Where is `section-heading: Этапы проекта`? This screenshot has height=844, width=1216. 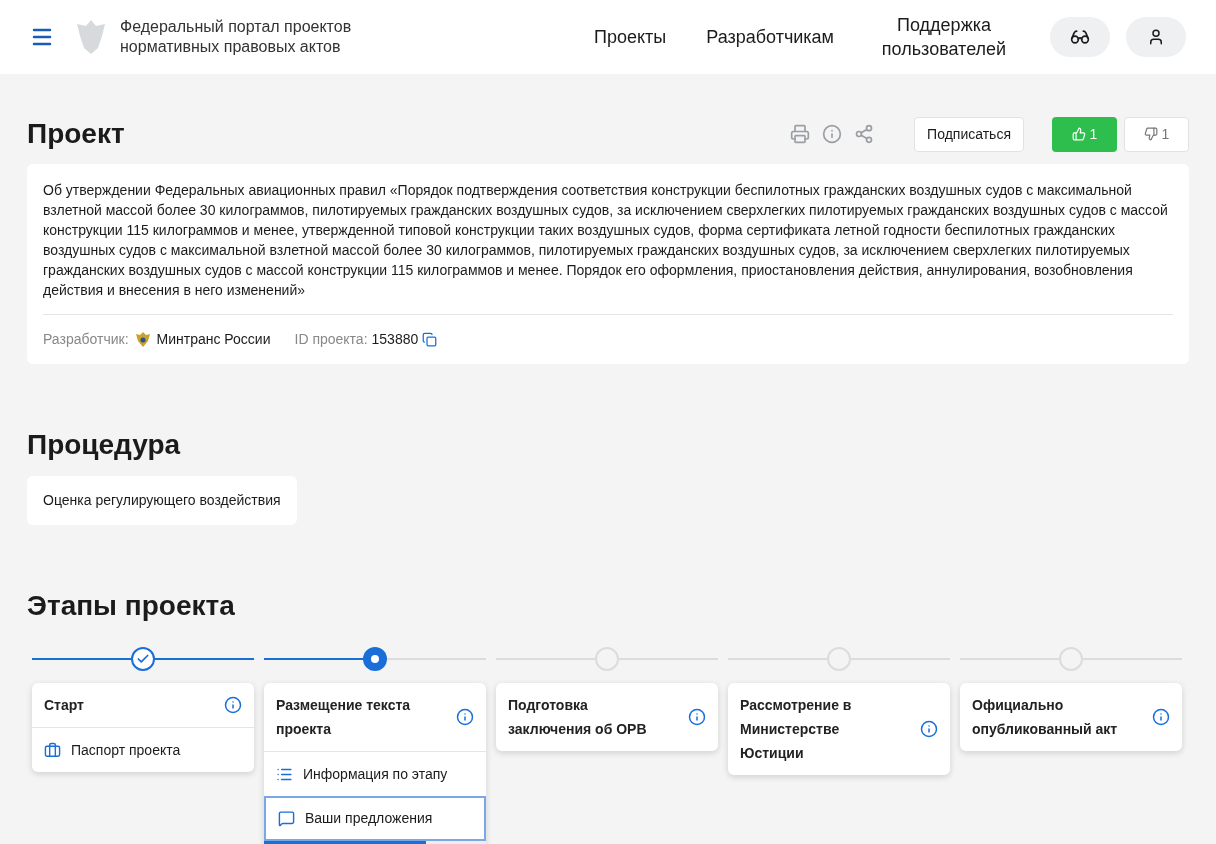 section-heading: Этапы проекта is located at coordinates (131, 606).